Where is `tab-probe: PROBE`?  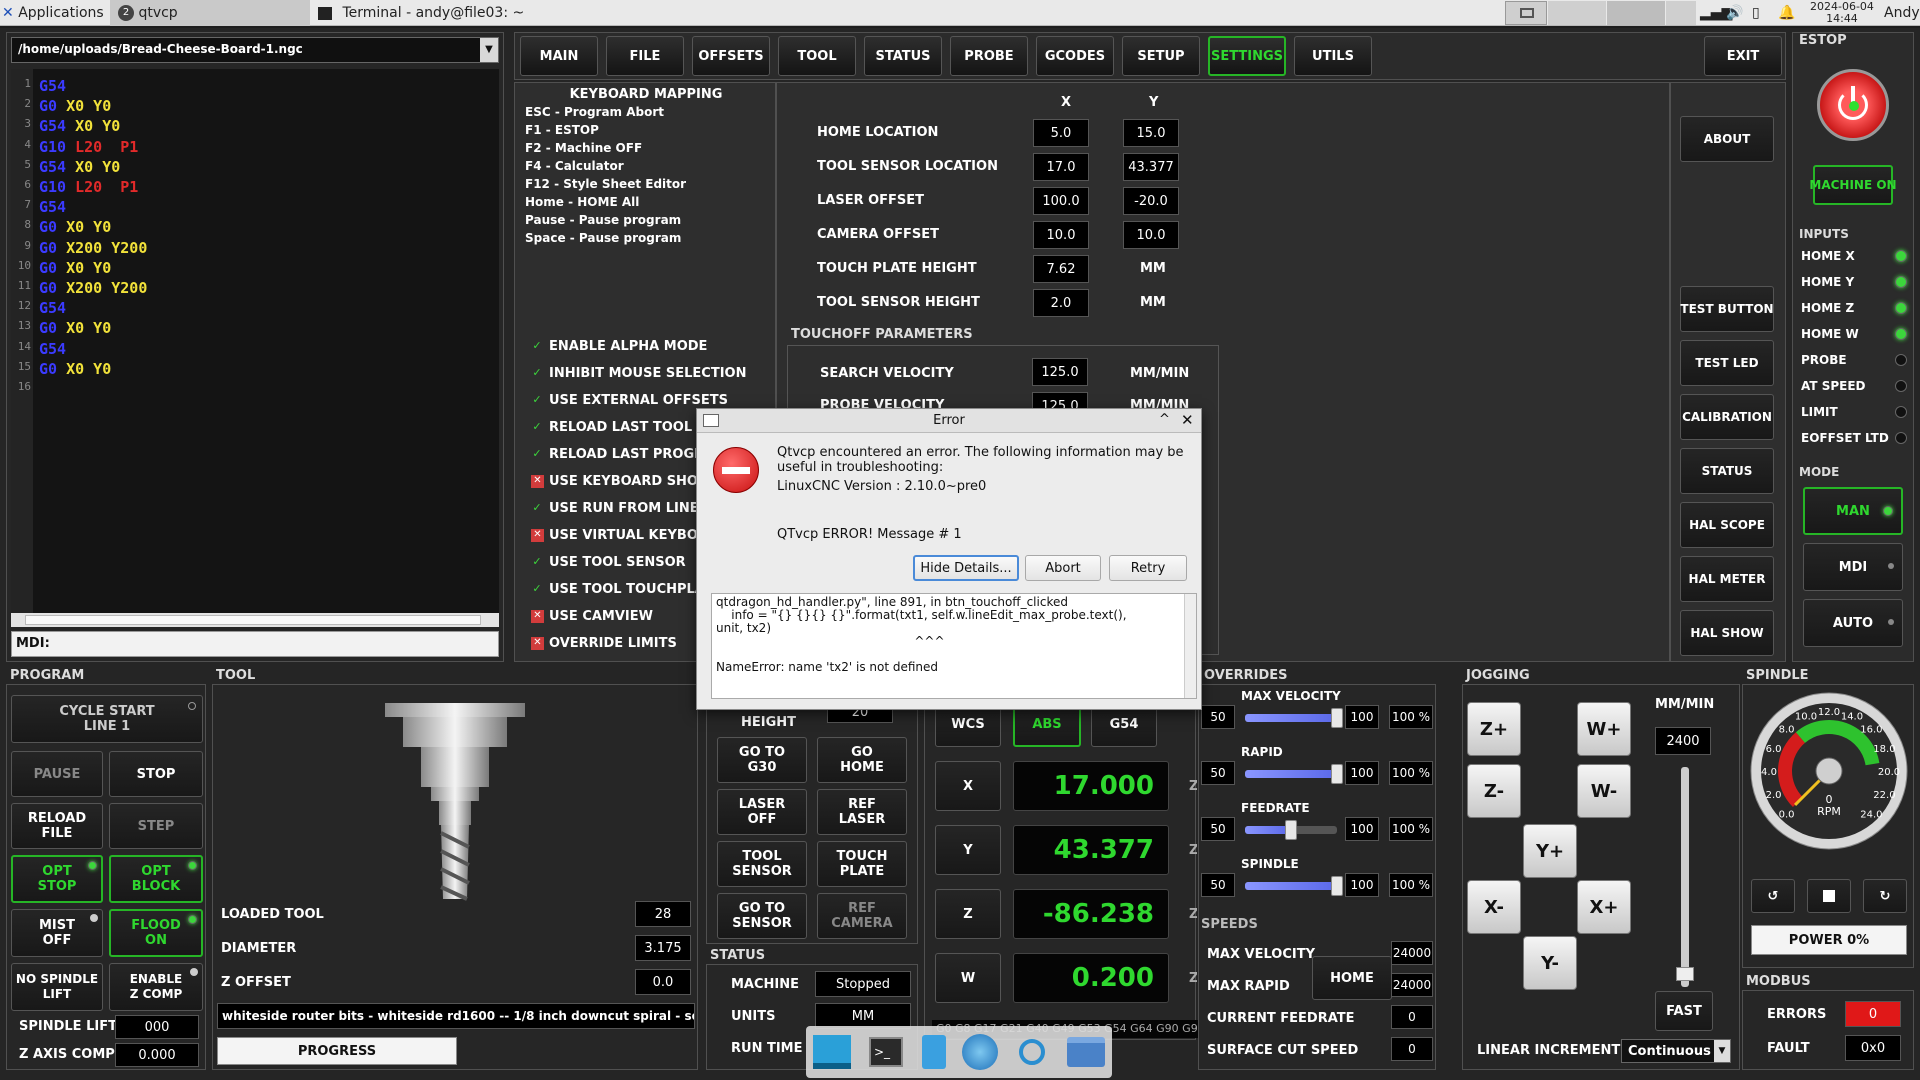 tab-probe: PROBE is located at coordinates (989, 56).